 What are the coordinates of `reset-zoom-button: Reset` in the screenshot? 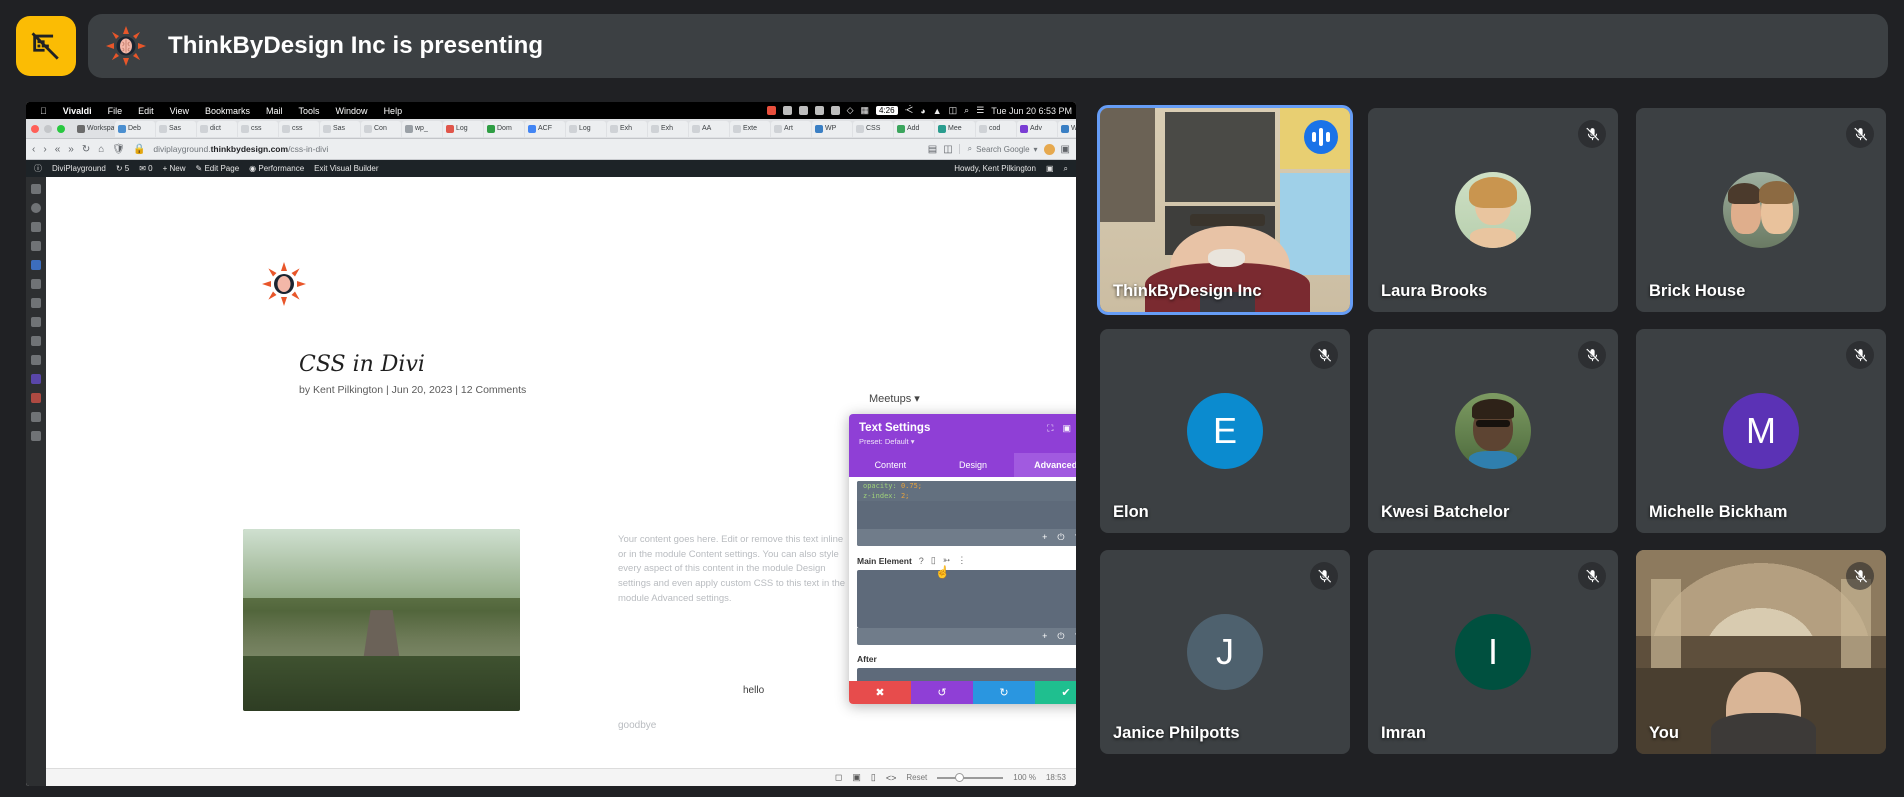 It's located at (916, 777).